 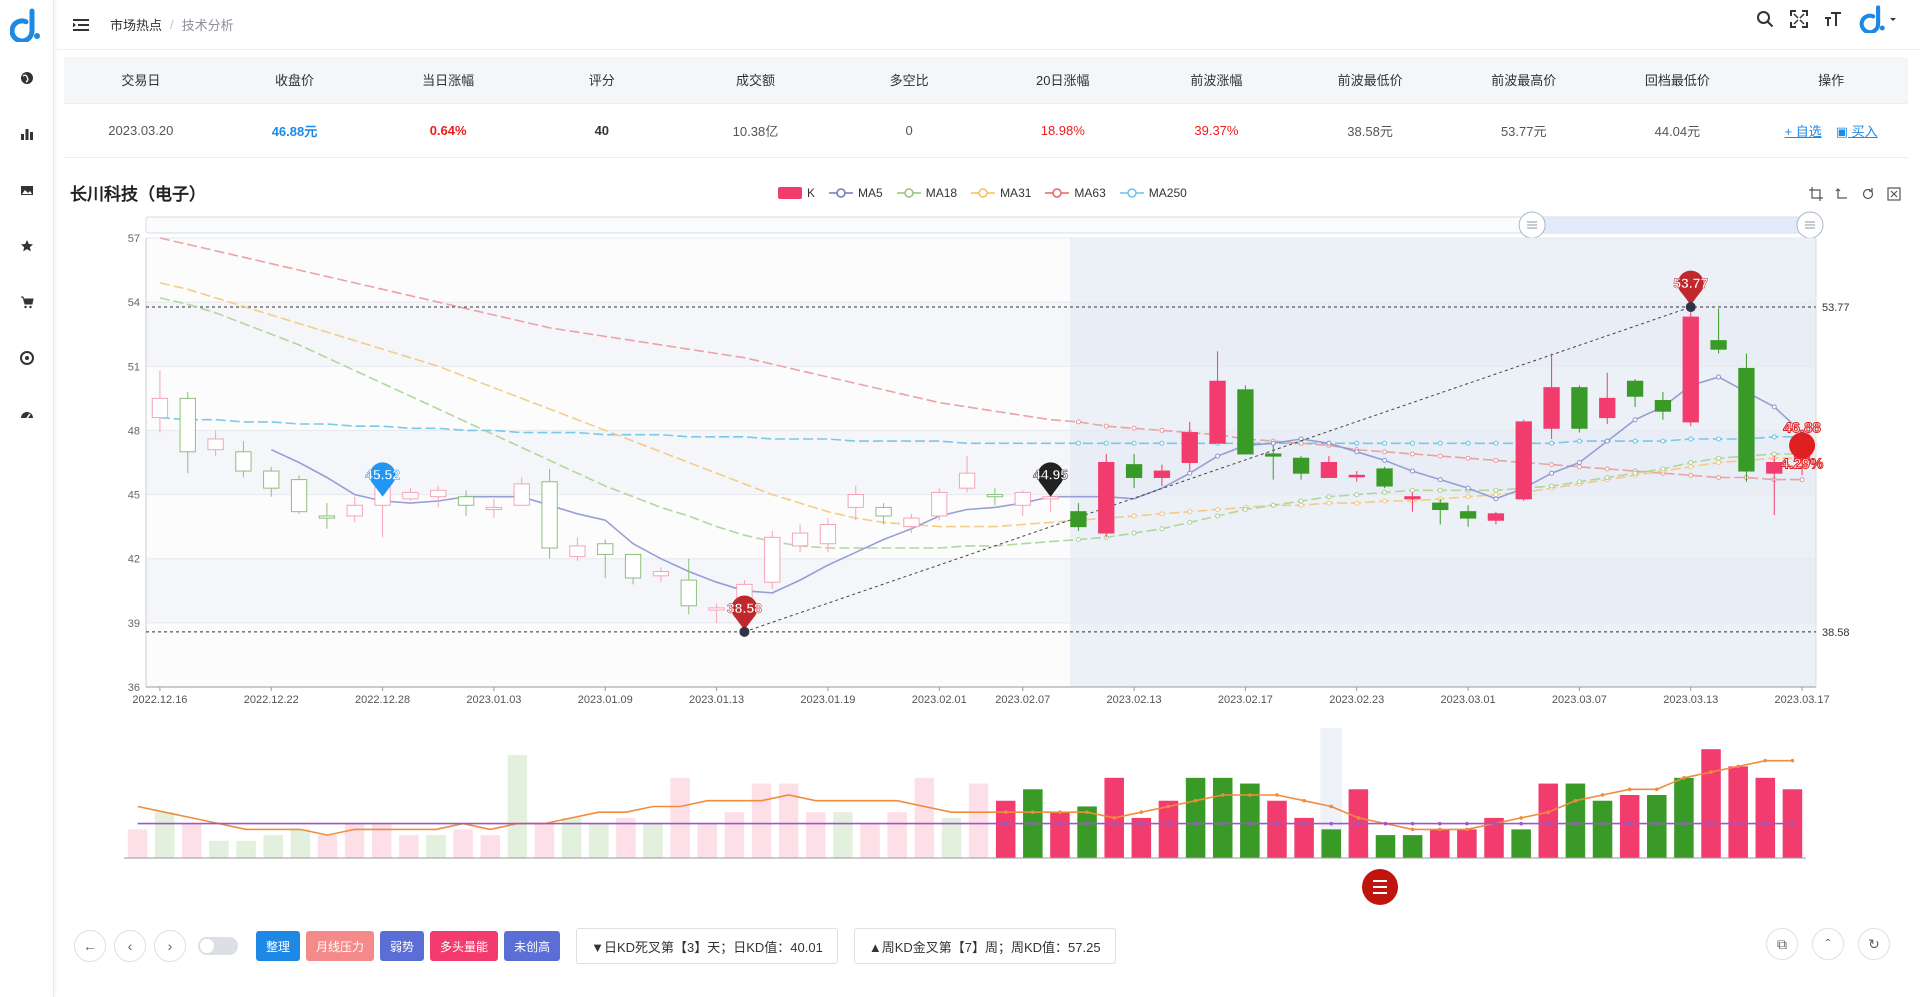 I want to click on sidebar-item-dashboard, so click(x=27, y=414).